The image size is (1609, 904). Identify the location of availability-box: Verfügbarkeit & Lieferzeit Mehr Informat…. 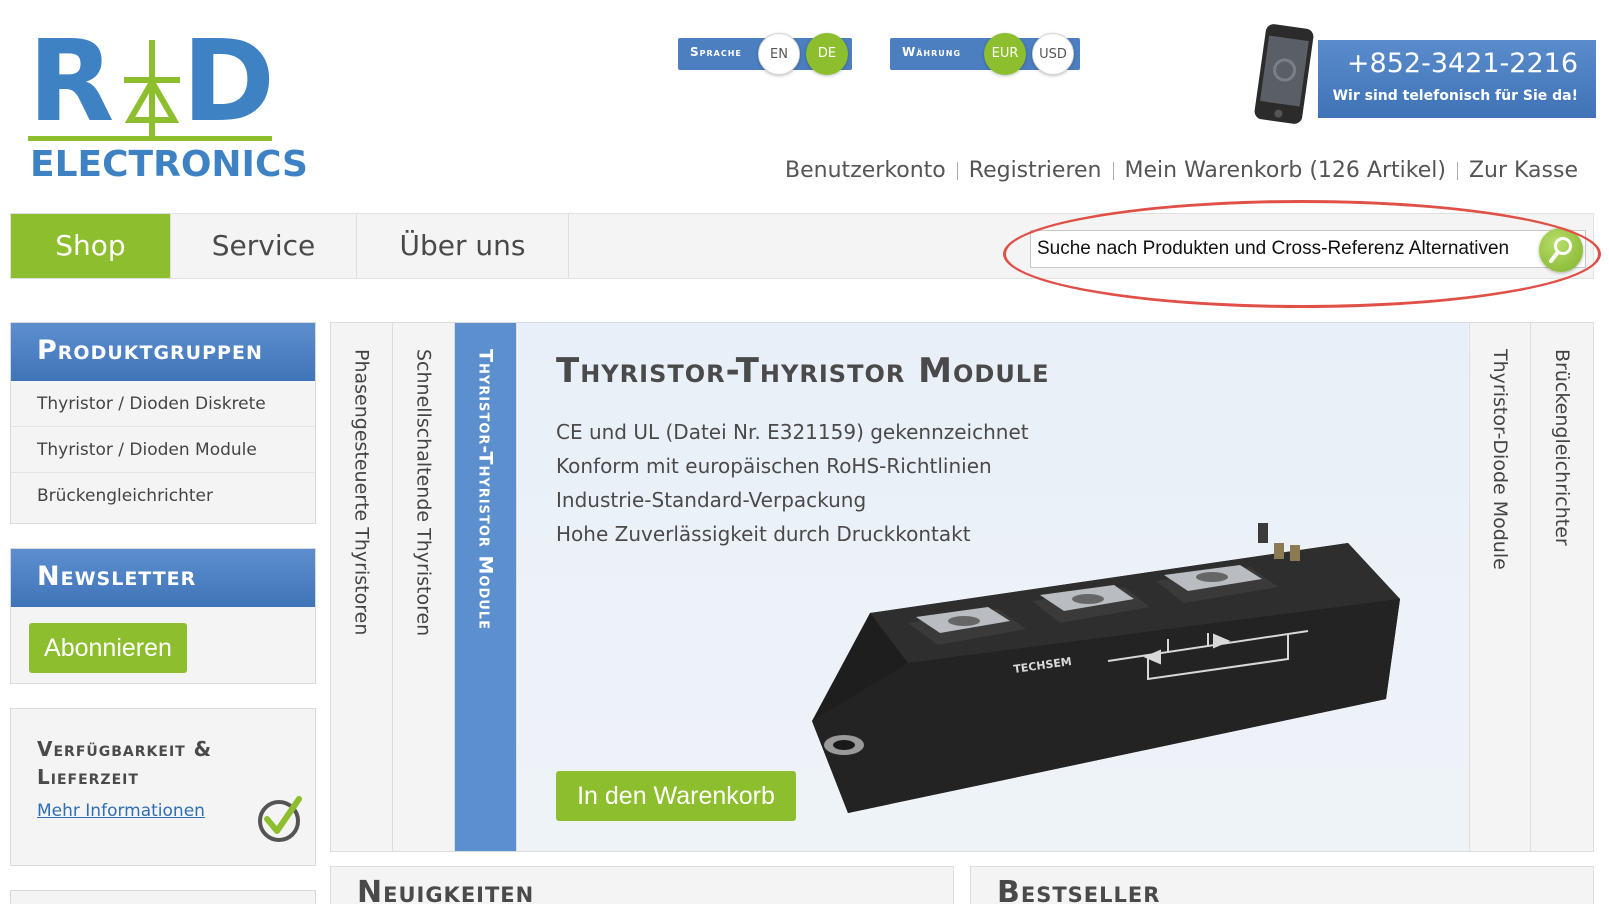
(163, 787).